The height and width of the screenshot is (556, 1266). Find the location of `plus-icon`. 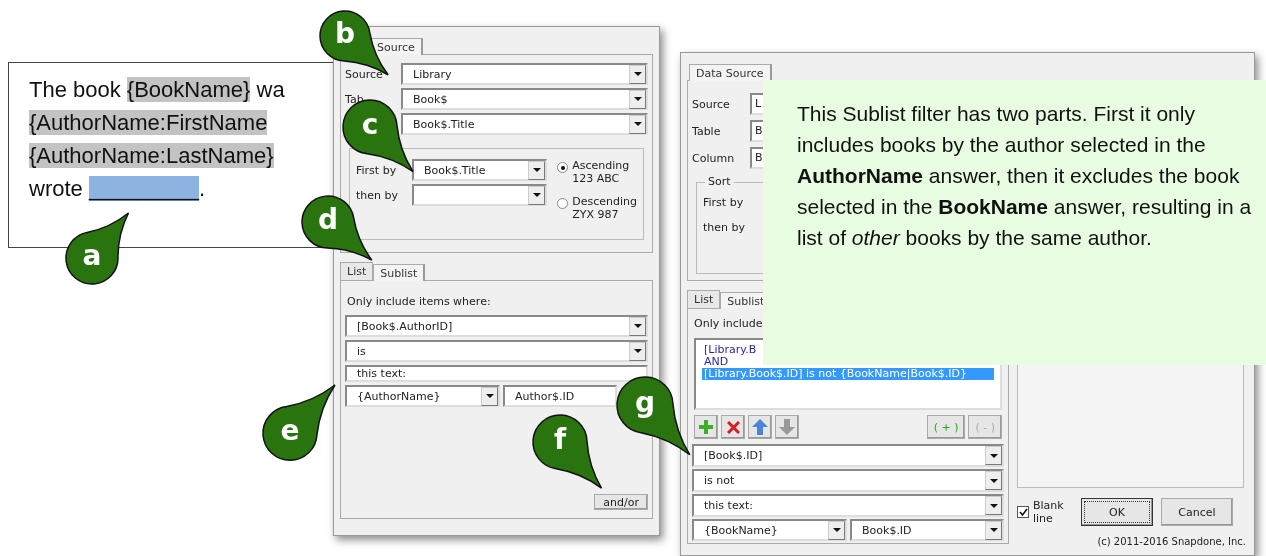

plus-icon is located at coordinates (706, 427).